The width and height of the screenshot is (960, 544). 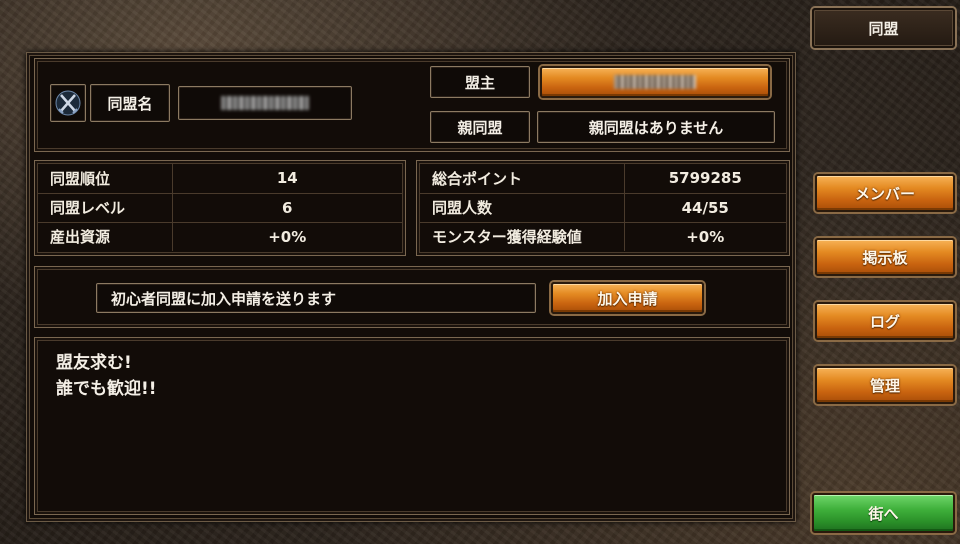 I want to click on rank-value: 14, so click(x=286, y=179).